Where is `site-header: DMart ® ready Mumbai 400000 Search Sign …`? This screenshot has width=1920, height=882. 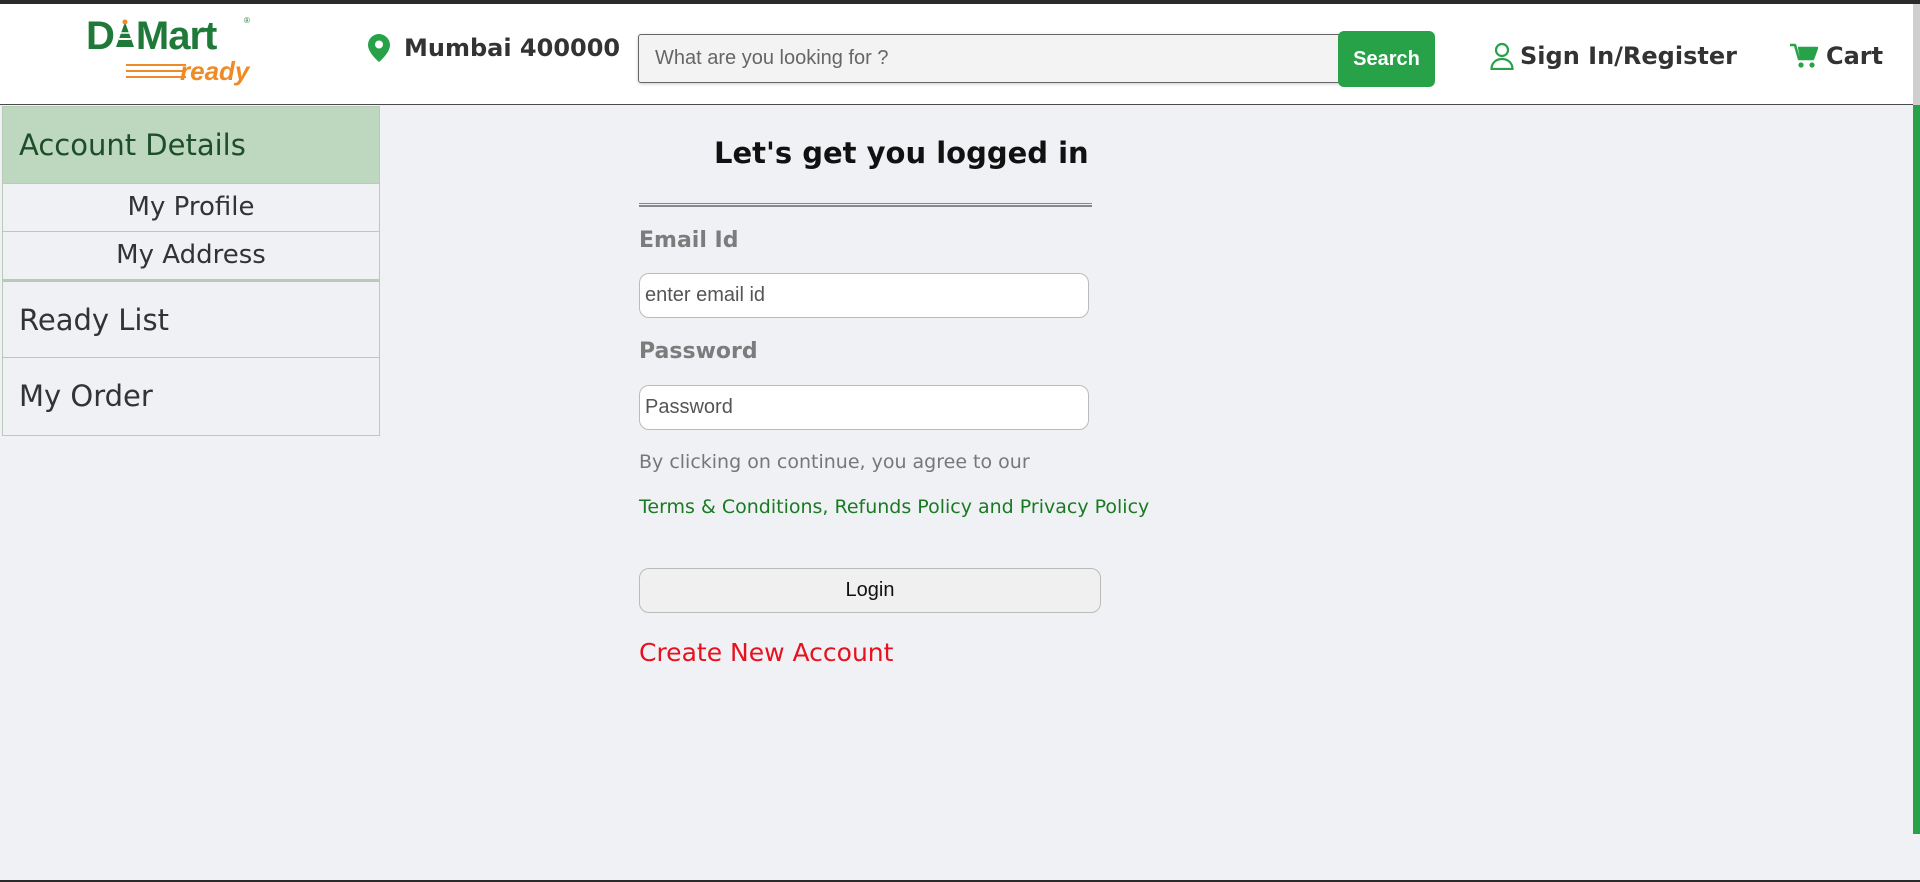
site-header: DMart ® ready Mumbai 400000 Search Sign … is located at coordinates (960, 54).